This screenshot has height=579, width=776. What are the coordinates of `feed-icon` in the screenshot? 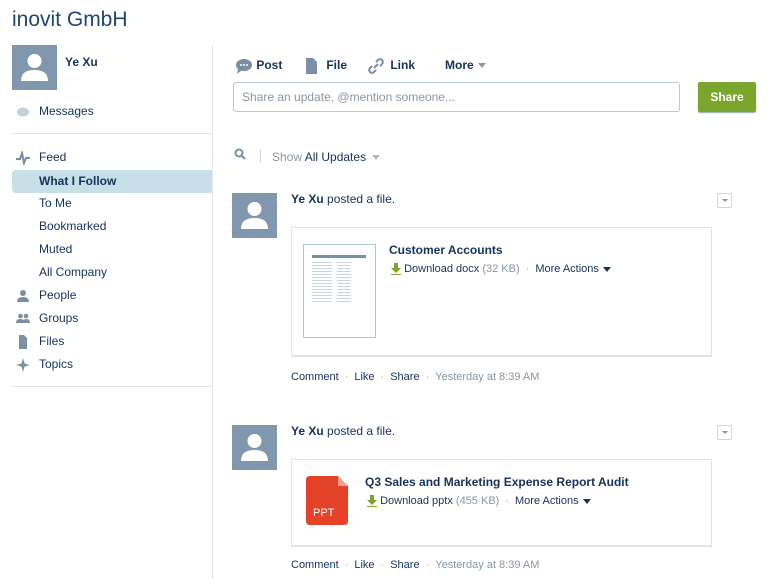 It's located at (23, 158).